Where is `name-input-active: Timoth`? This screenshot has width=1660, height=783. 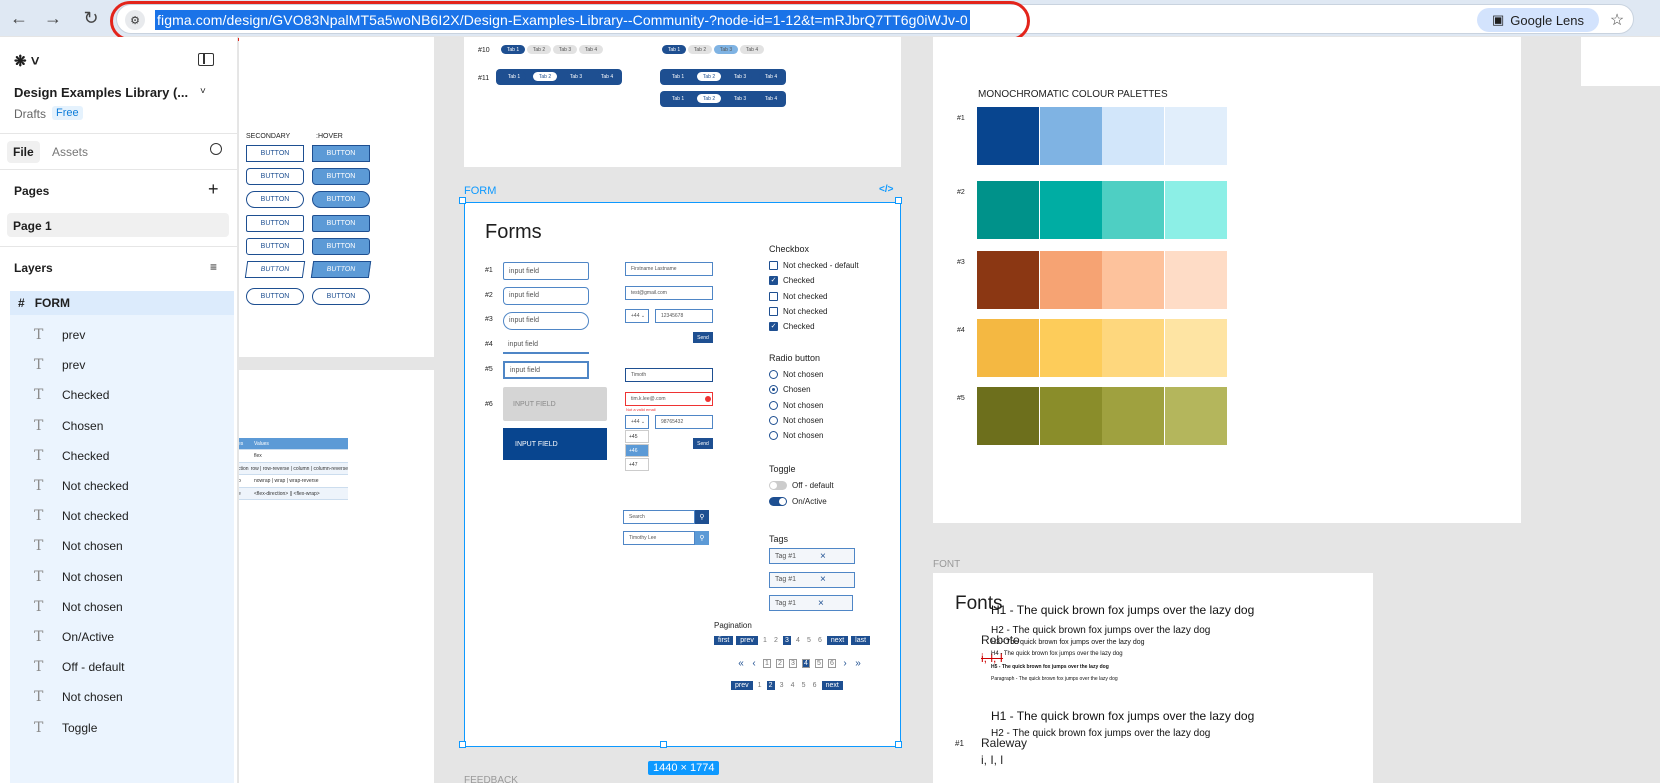
name-input-active: Timoth is located at coordinates (669, 375).